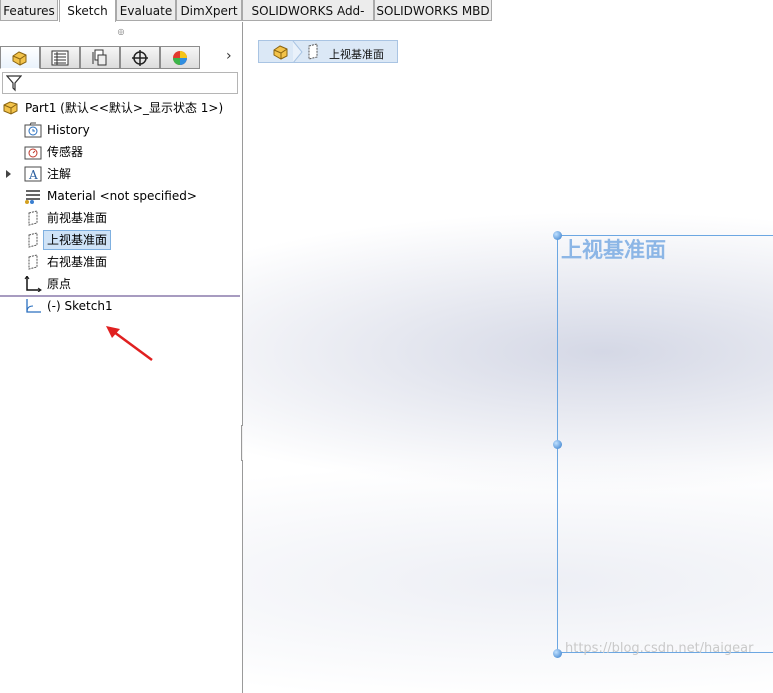 This screenshot has width=773, height=693. Describe the element at coordinates (130, 130) in the screenshot. I see `tree-item-history: History` at that location.